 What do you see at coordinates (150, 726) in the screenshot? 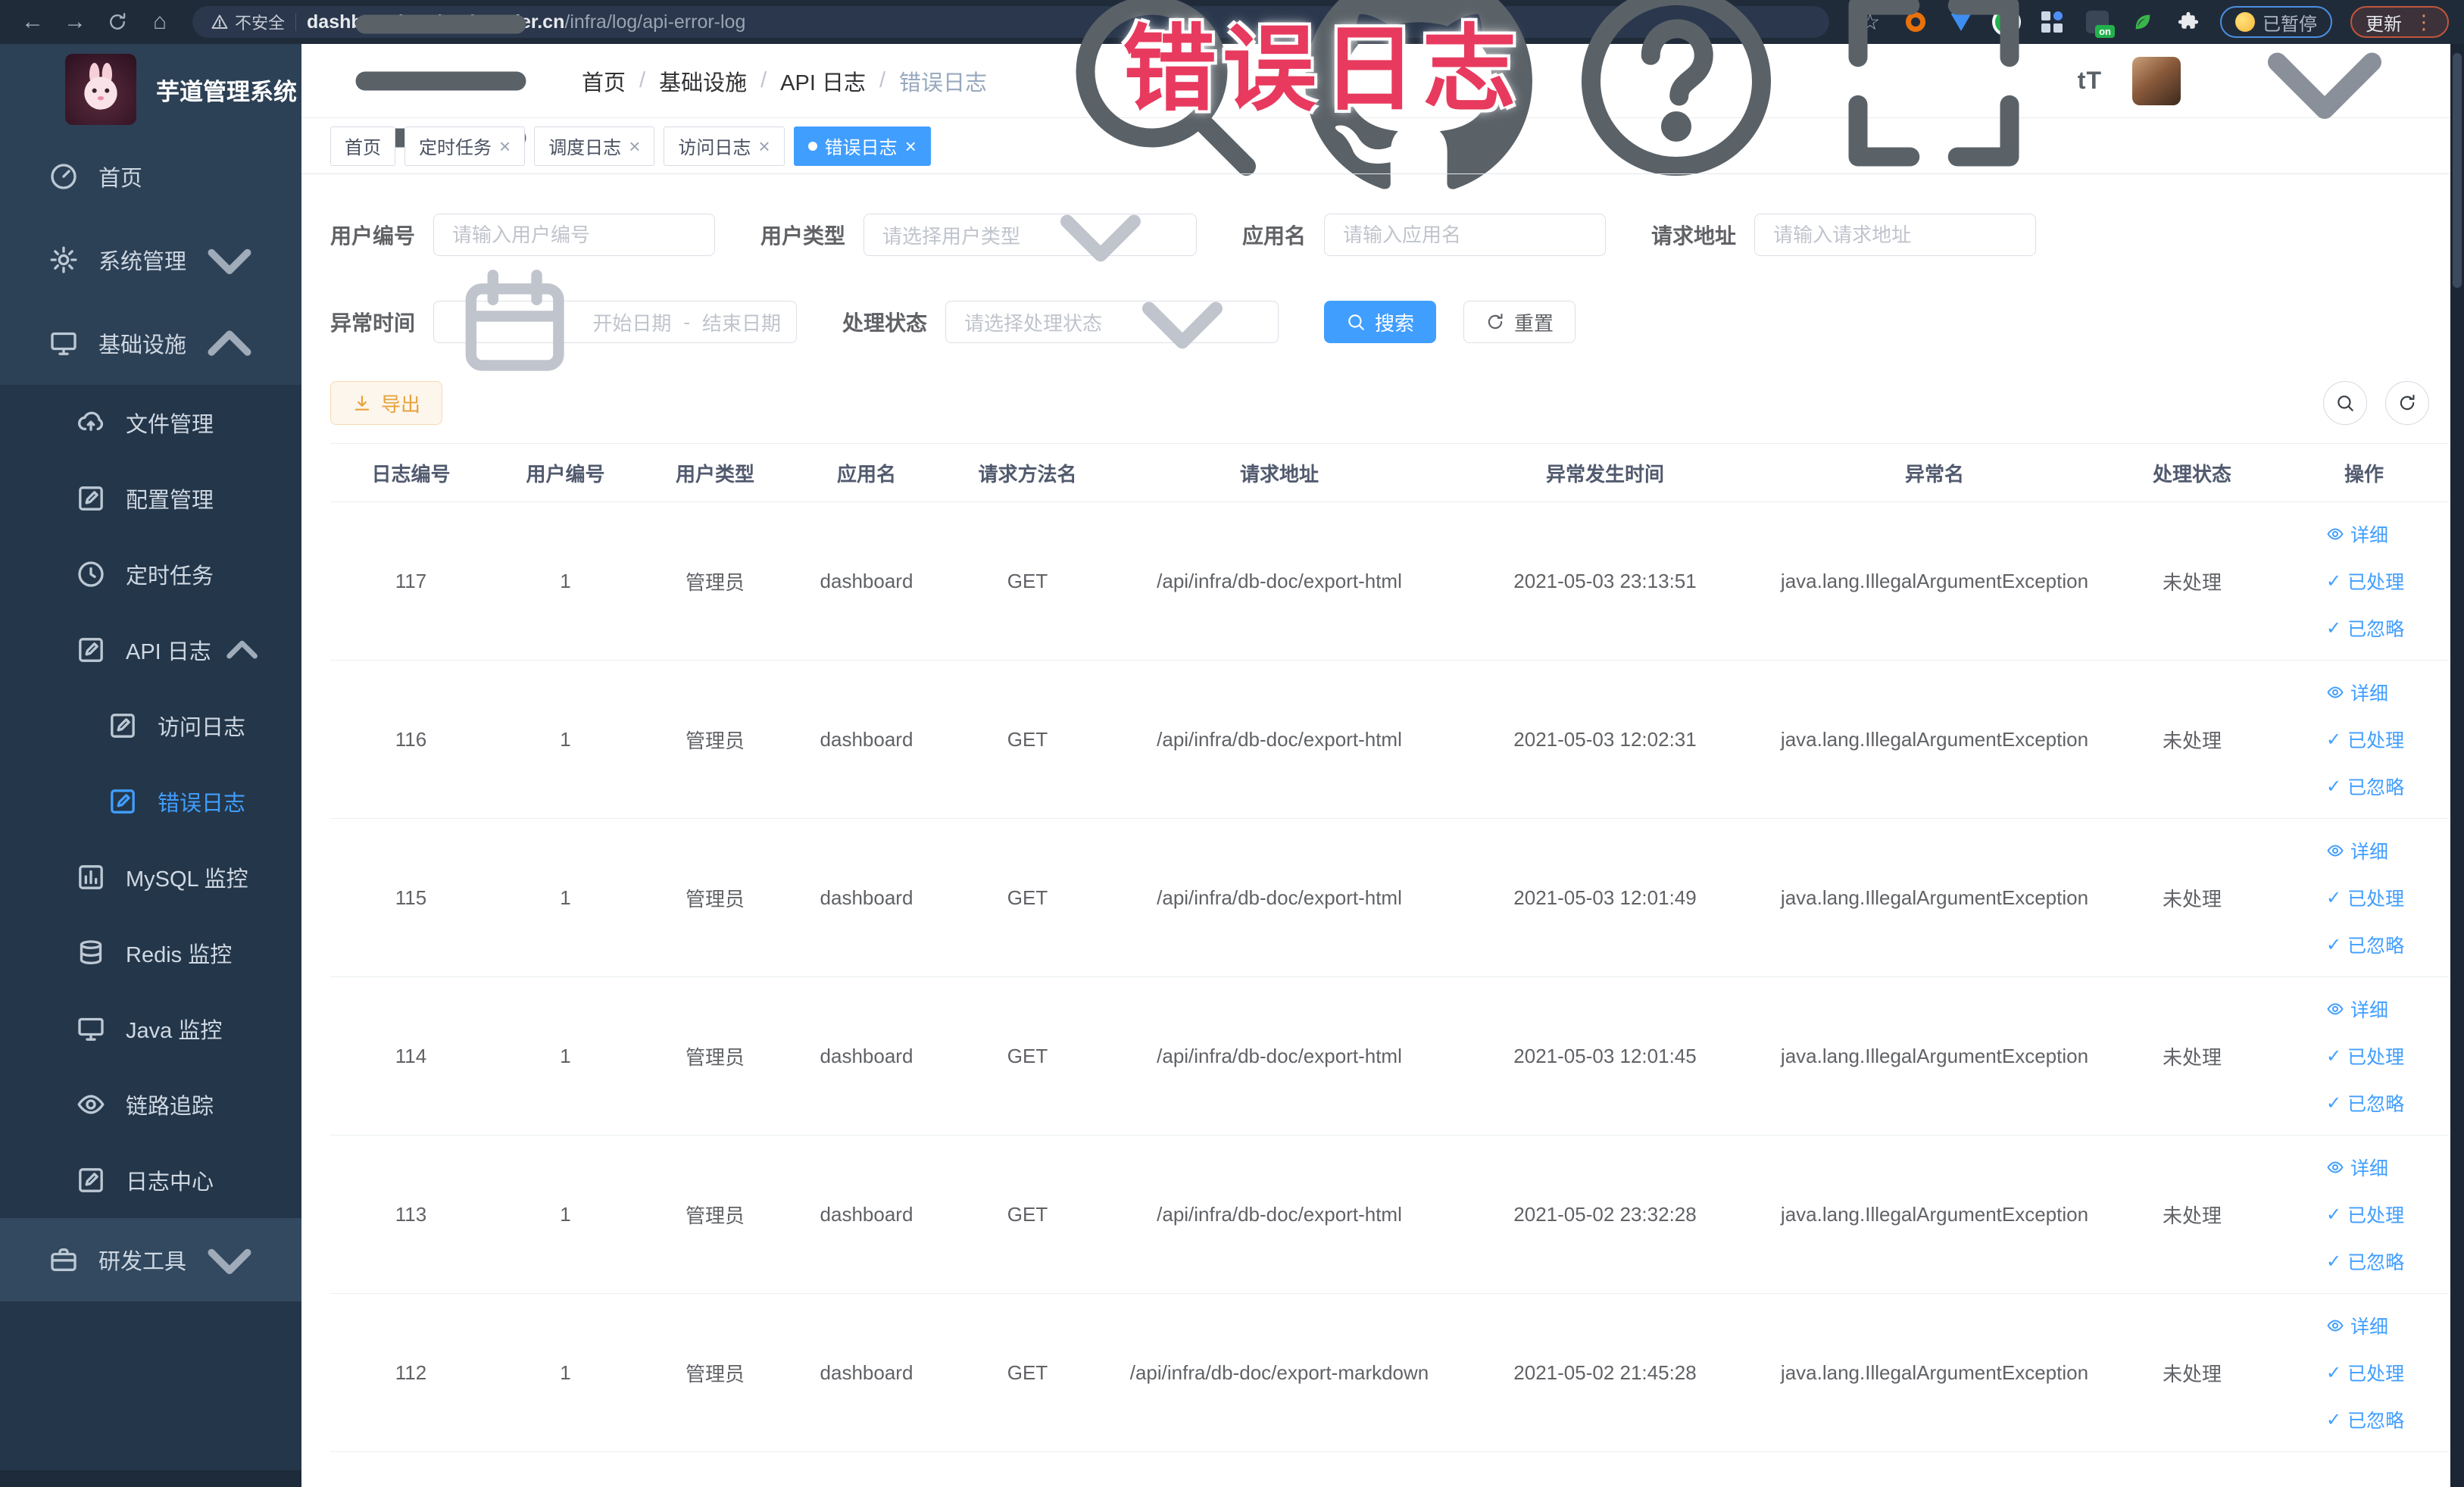
I see `sidebar-item-access-log: 访问日志` at bounding box center [150, 726].